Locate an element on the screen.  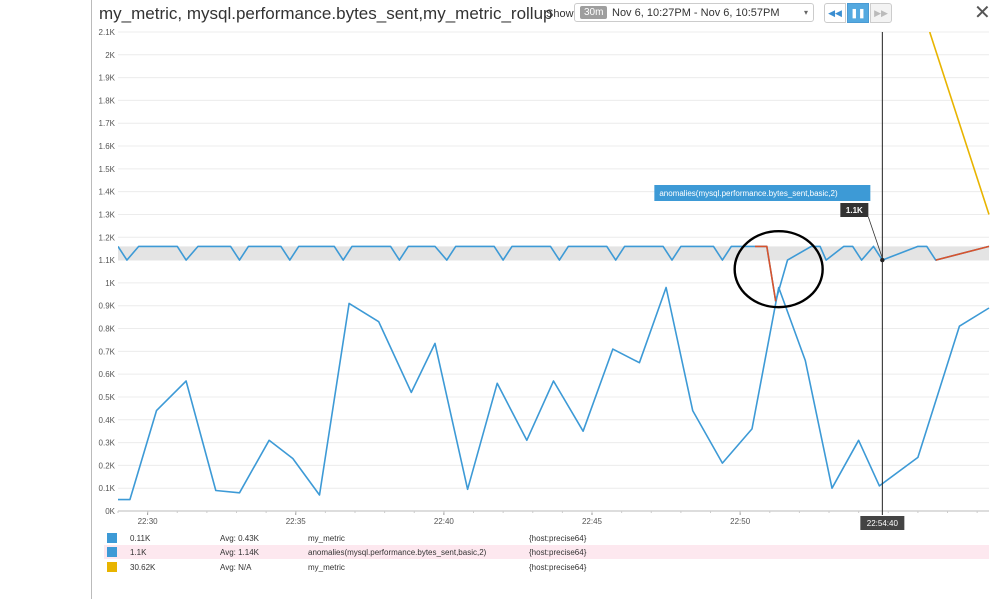
x-tick-label: 22:30 is located at coordinates (148, 521).